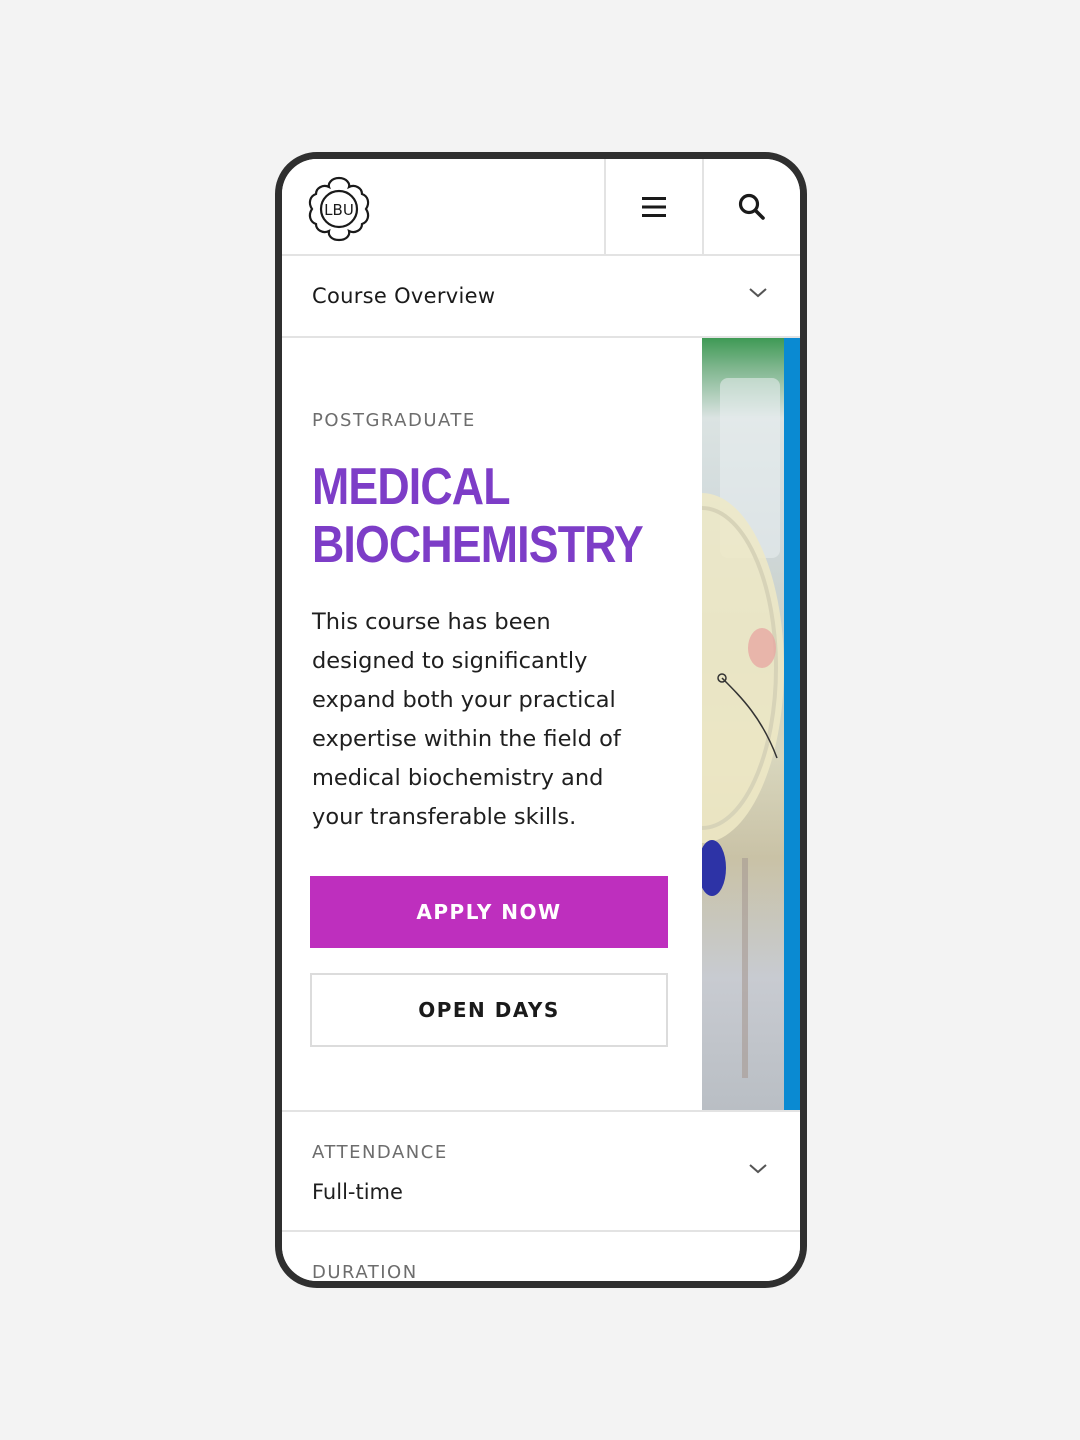 Image resolution: width=1080 pixels, height=1440 pixels. What do you see at coordinates (489, 912) in the screenshot?
I see `apply-now-button: APPLY NOW` at bounding box center [489, 912].